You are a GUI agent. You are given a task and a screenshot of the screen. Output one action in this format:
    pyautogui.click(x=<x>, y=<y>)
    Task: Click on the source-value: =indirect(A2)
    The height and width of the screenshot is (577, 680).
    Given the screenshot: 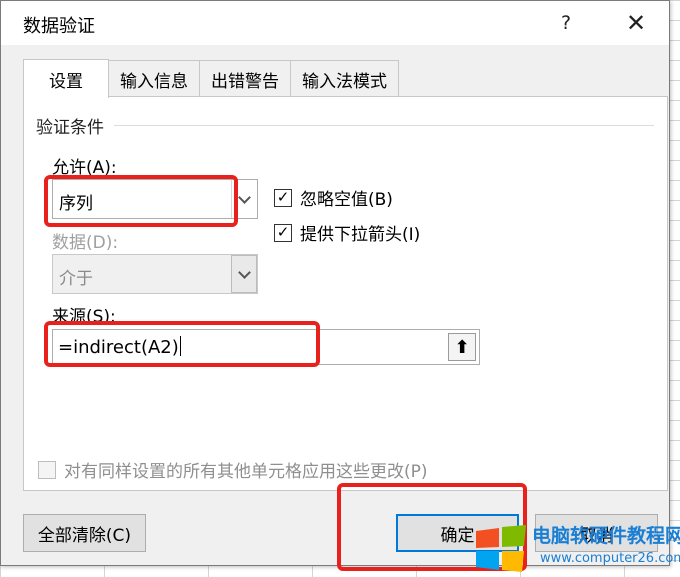 What is the action you would take?
    pyautogui.click(x=119, y=347)
    